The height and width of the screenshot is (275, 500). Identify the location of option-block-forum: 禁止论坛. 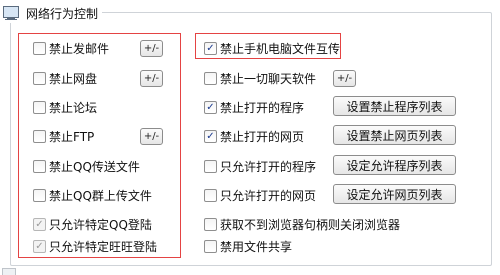
(65, 107).